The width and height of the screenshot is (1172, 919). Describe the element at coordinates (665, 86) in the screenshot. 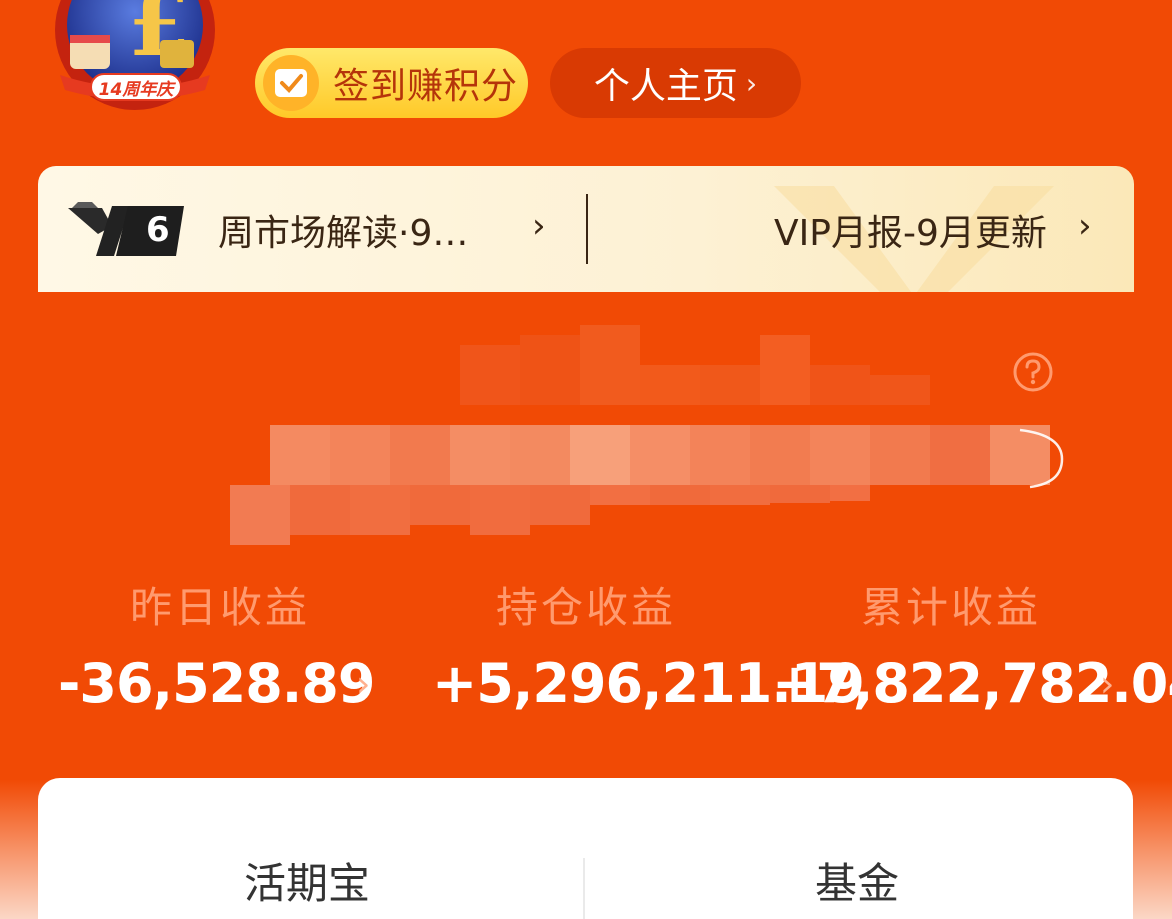

I see `profile-home-label: 个人主页` at that location.